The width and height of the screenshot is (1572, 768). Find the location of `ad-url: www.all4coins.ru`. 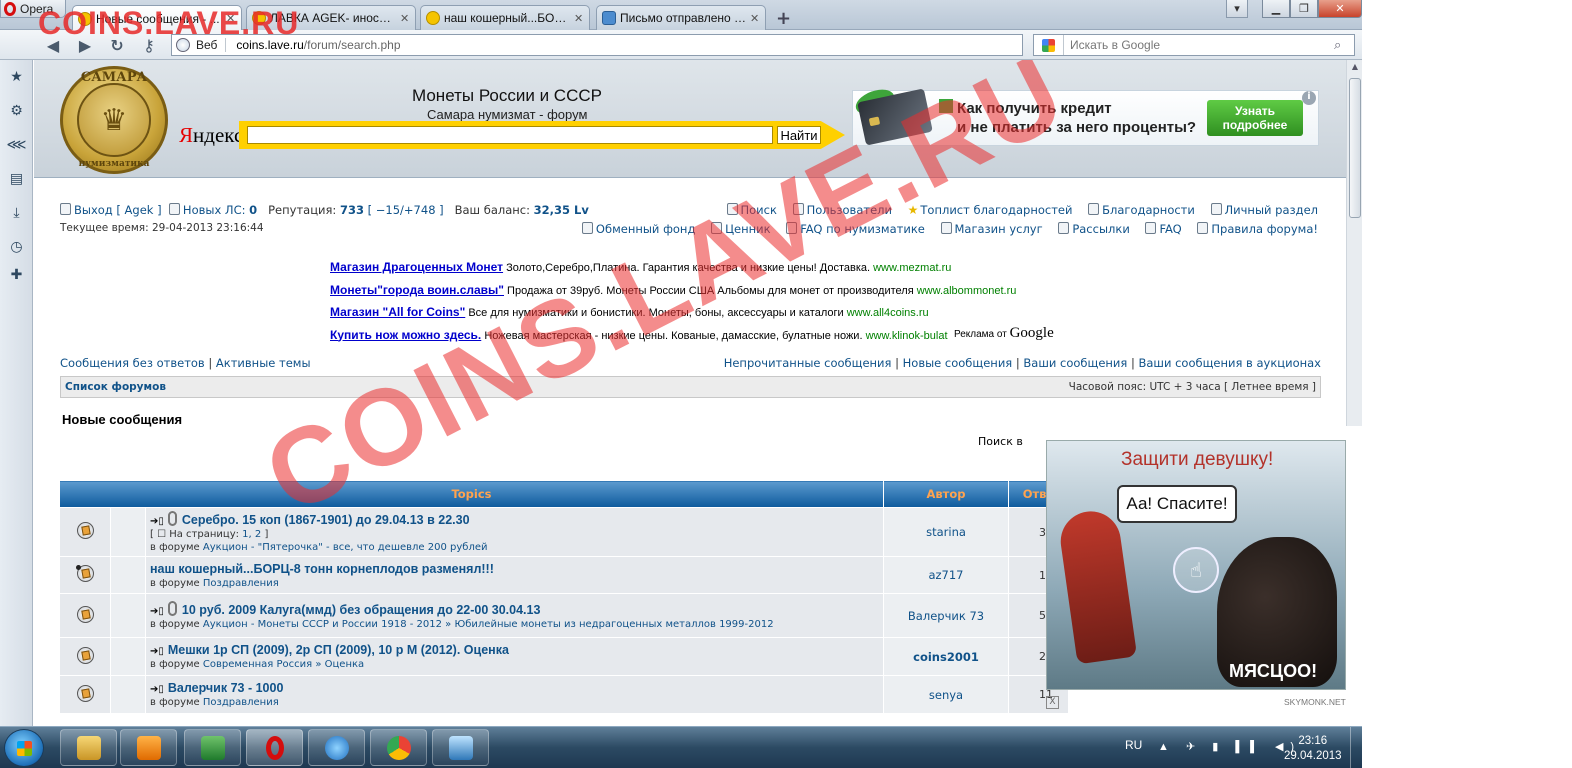

ad-url: www.all4coins.ru is located at coordinates (888, 313).